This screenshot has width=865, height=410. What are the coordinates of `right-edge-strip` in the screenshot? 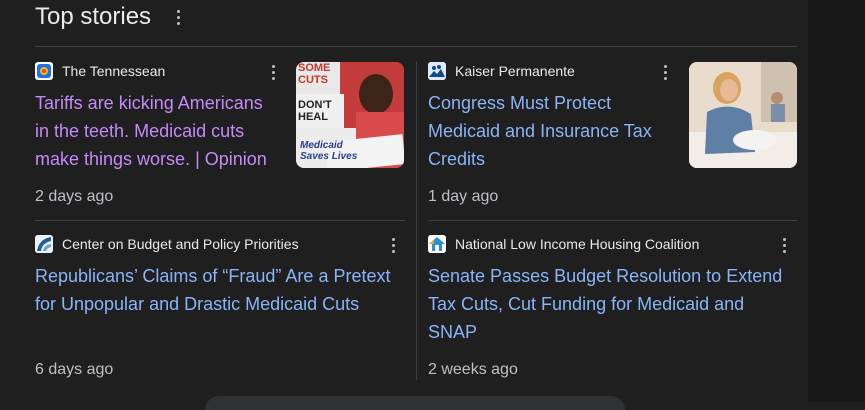 It's located at (836, 201).